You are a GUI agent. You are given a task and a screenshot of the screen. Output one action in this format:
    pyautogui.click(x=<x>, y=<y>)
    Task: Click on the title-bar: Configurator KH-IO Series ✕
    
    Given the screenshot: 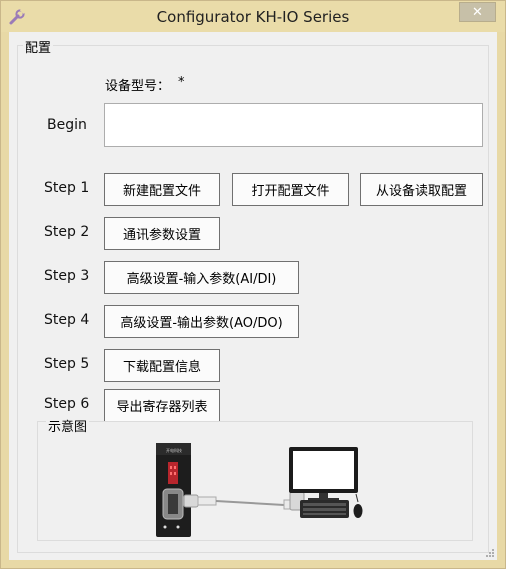 What is the action you would take?
    pyautogui.click(x=253, y=16)
    